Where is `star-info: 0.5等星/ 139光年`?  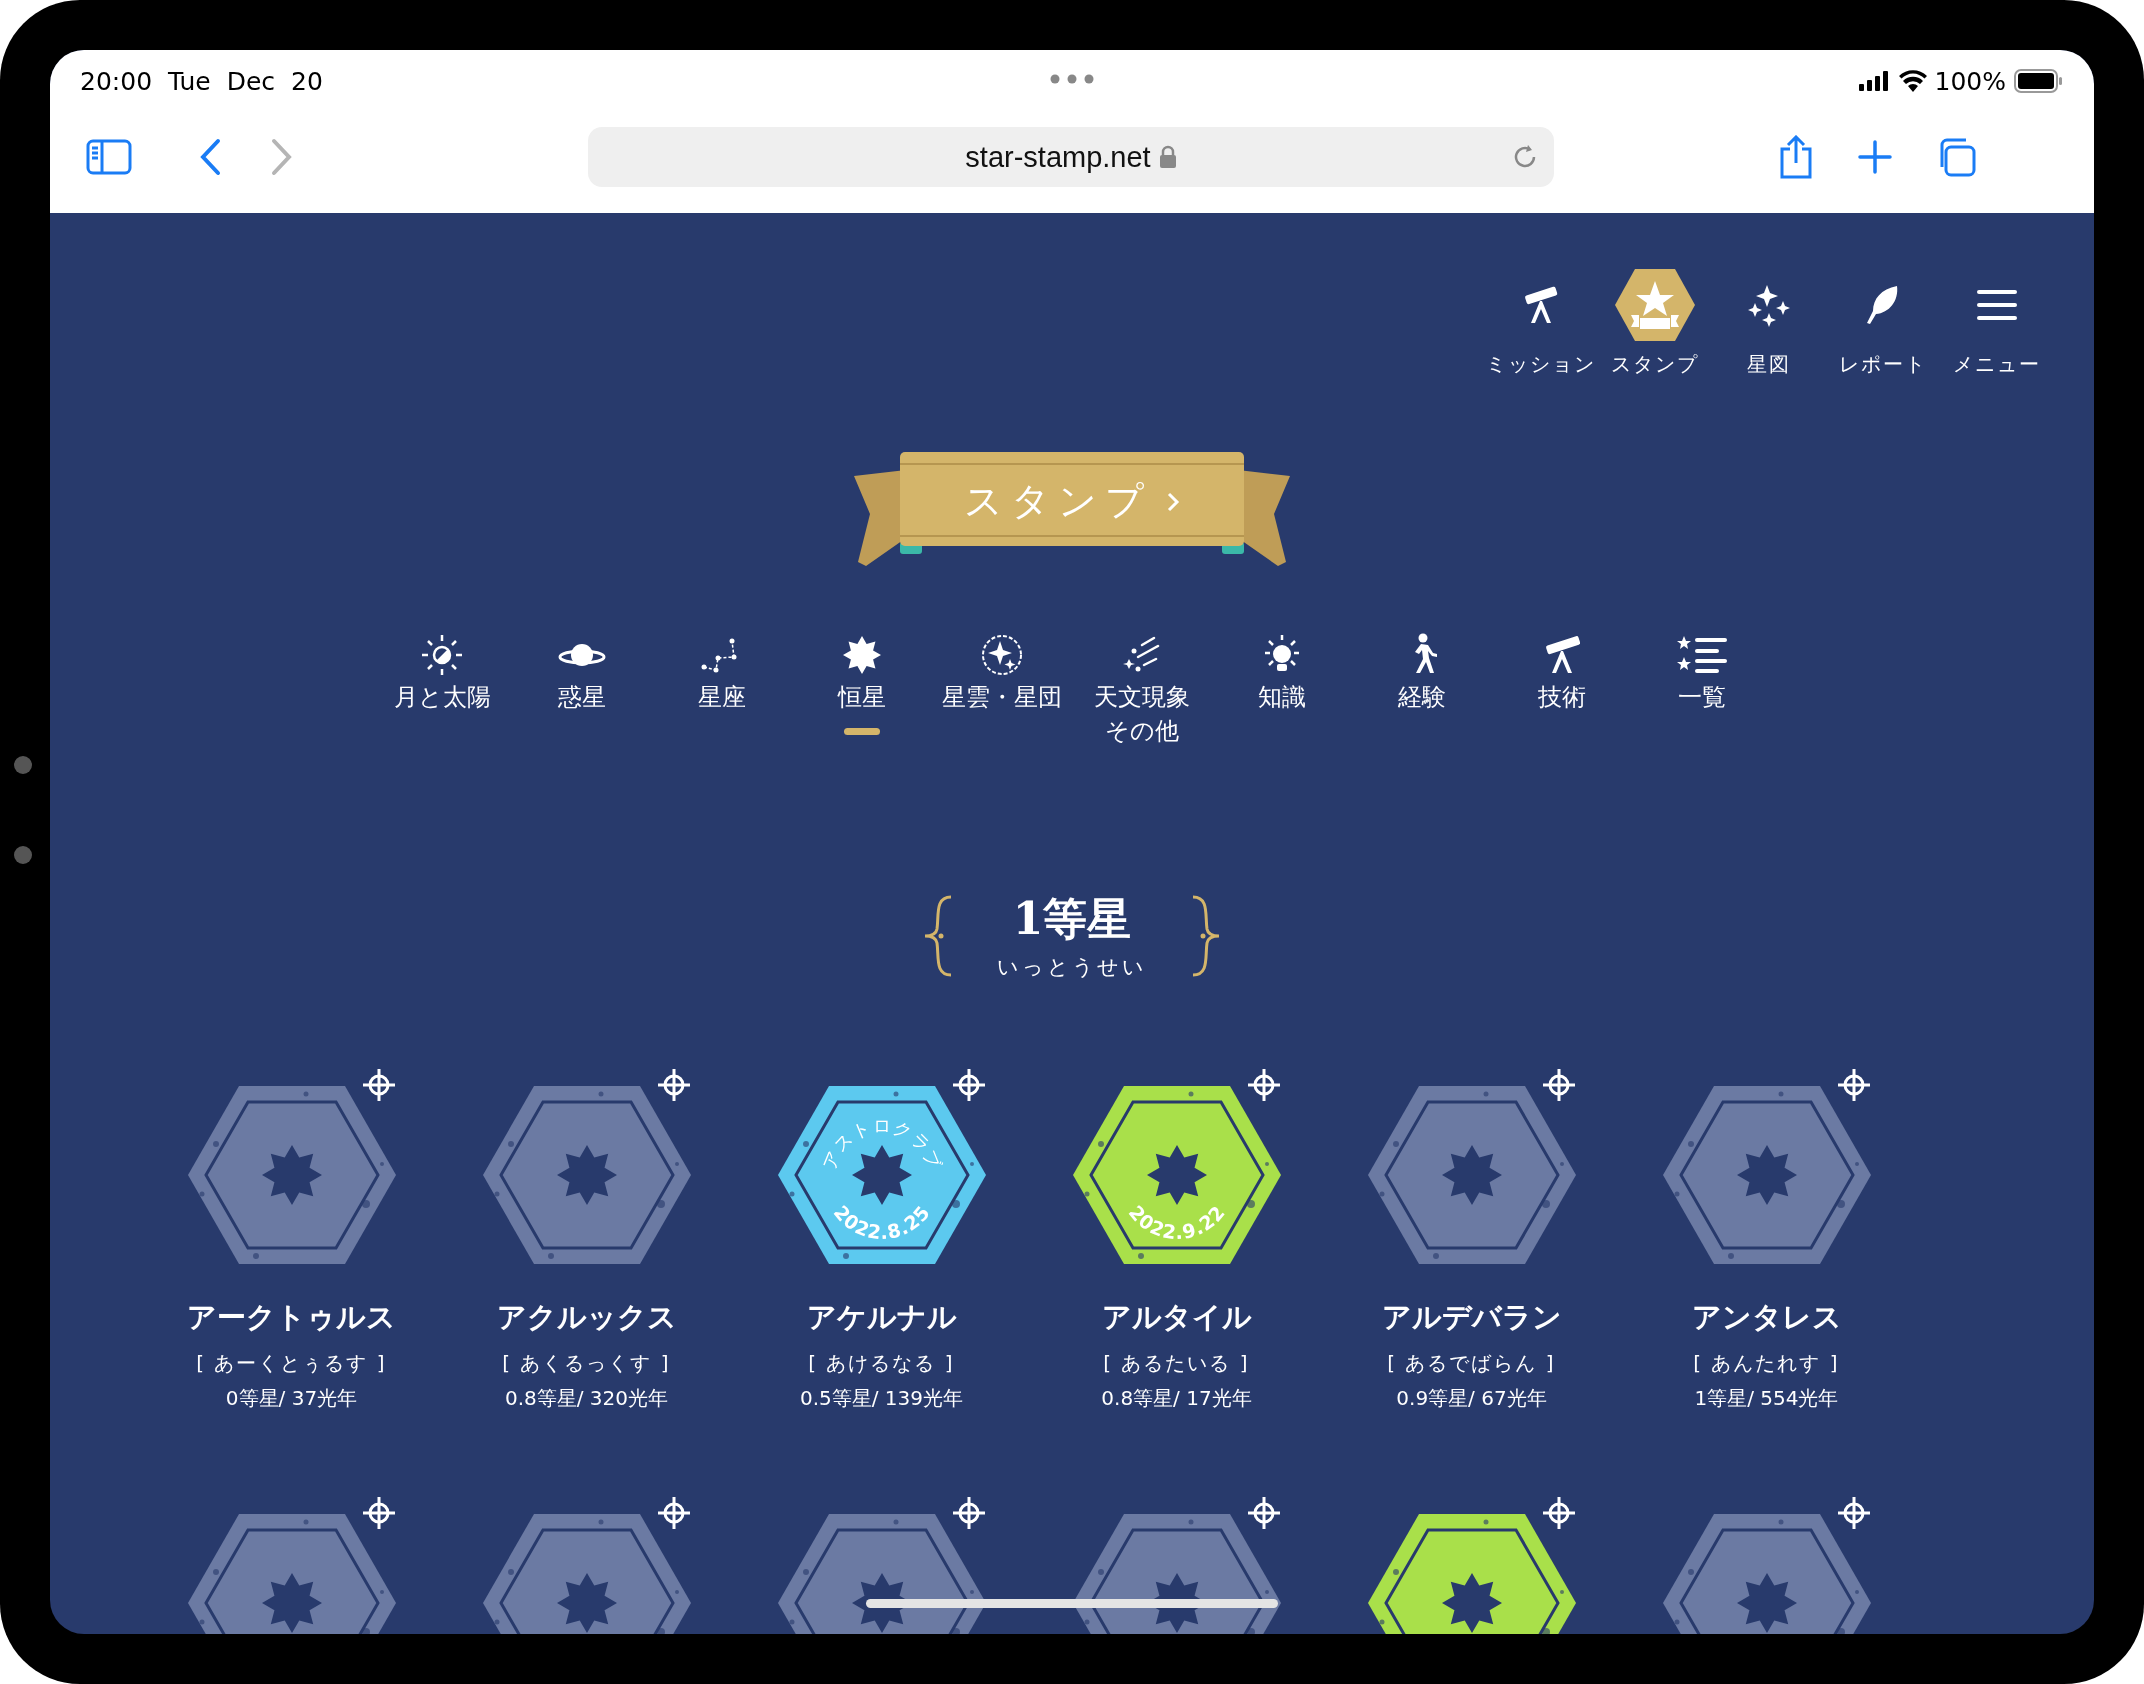 star-info: 0.5等星/ 139光年 is located at coordinates (881, 1398).